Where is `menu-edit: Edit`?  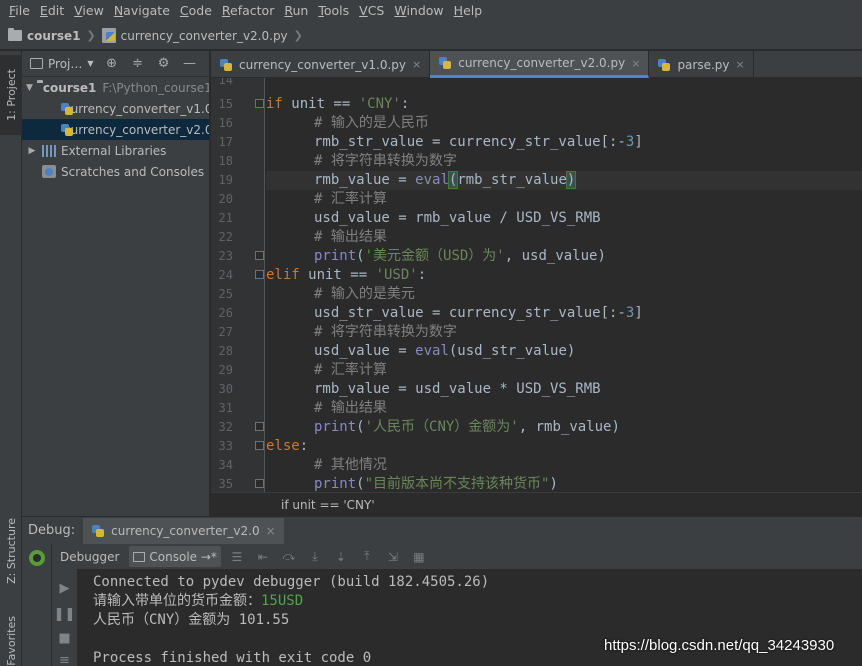
menu-edit: Edit is located at coordinates (52, 11).